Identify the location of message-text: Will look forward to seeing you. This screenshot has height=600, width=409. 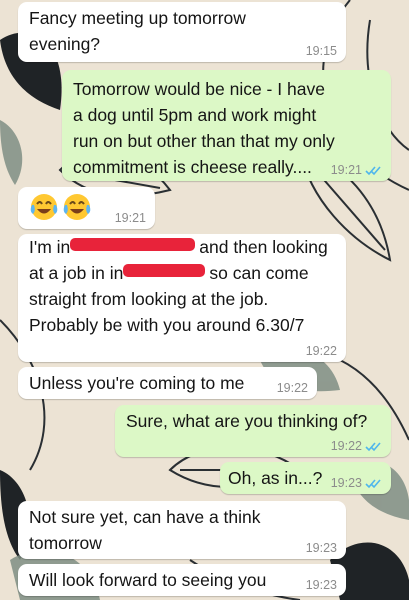
(148, 580).